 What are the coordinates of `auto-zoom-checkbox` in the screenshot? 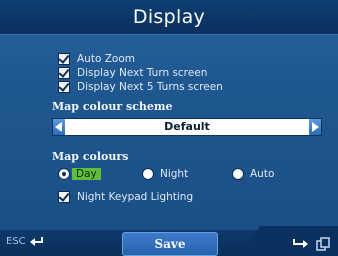 It's located at (64, 58).